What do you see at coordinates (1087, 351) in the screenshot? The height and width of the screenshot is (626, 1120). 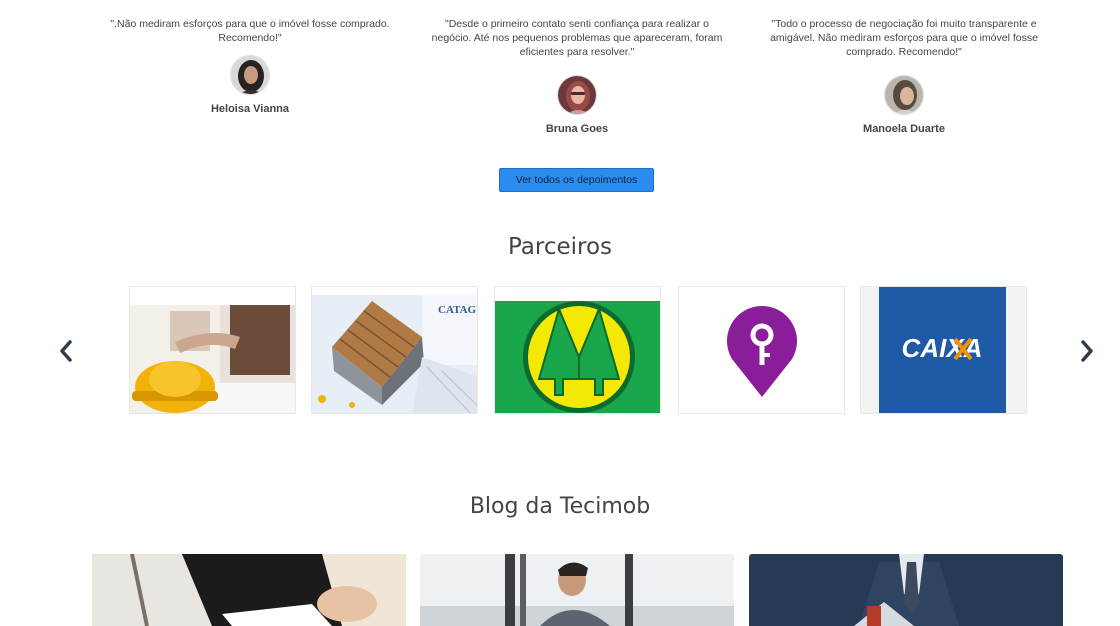 I see `chevron-right-icon` at bounding box center [1087, 351].